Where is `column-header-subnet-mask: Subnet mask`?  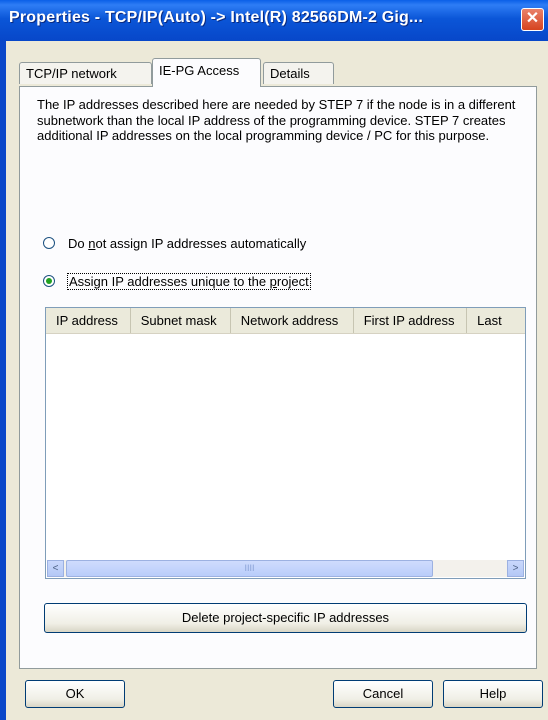 column-header-subnet-mask: Subnet mask is located at coordinates (181, 320).